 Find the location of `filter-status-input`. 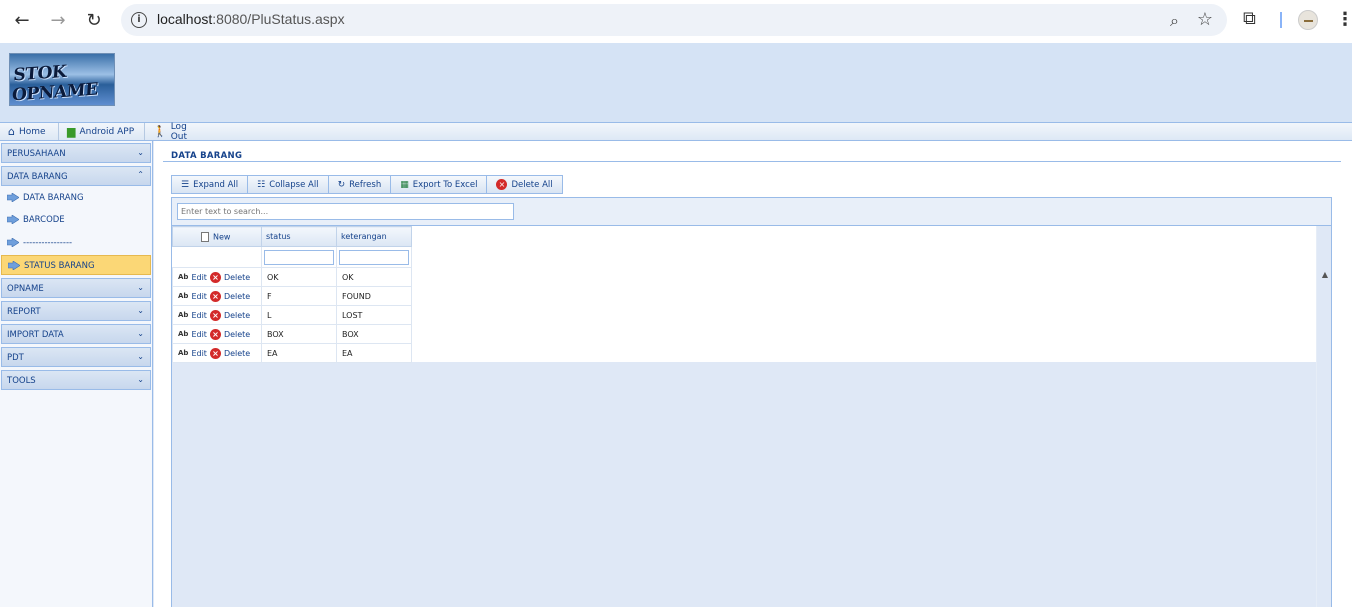

filter-status-input is located at coordinates (299, 257).